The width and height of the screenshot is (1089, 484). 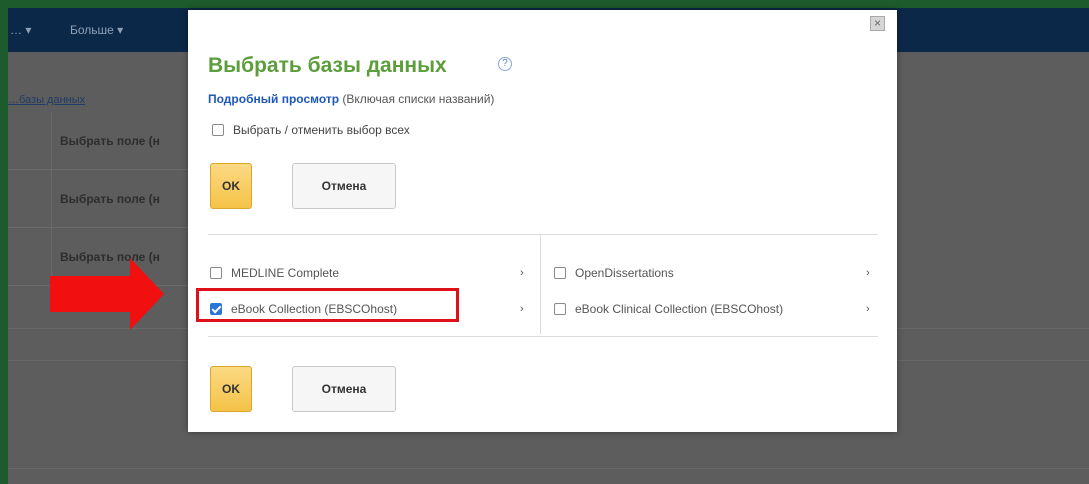 What do you see at coordinates (679, 309) in the screenshot?
I see `database-label: eBook Clinical Collection (EBSCOhost)` at bounding box center [679, 309].